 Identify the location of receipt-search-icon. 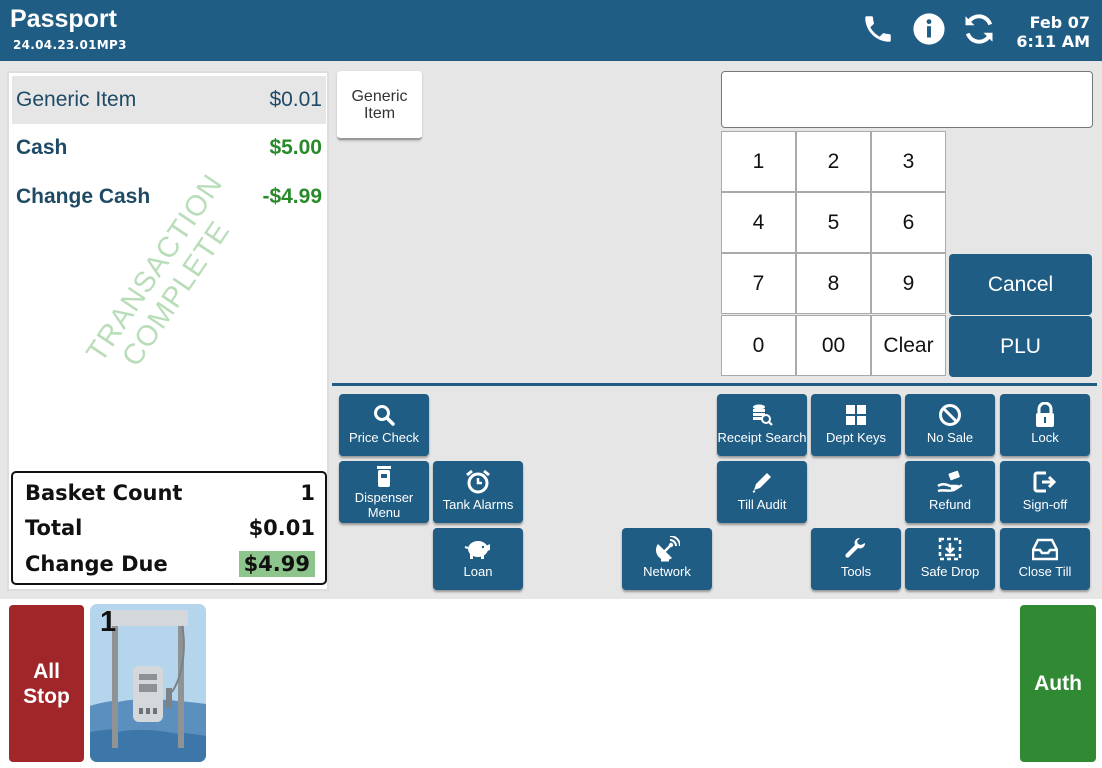
(762, 415).